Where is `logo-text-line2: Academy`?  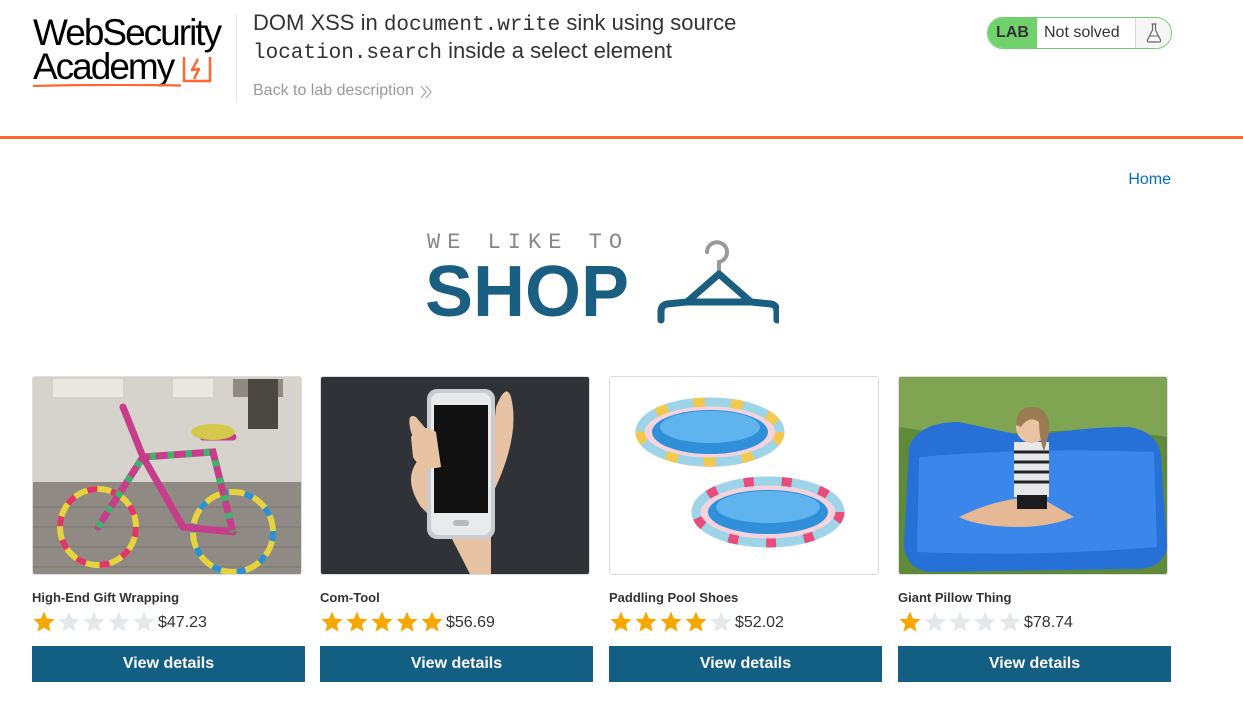 logo-text-line2: Academy is located at coordinates (104, 66).